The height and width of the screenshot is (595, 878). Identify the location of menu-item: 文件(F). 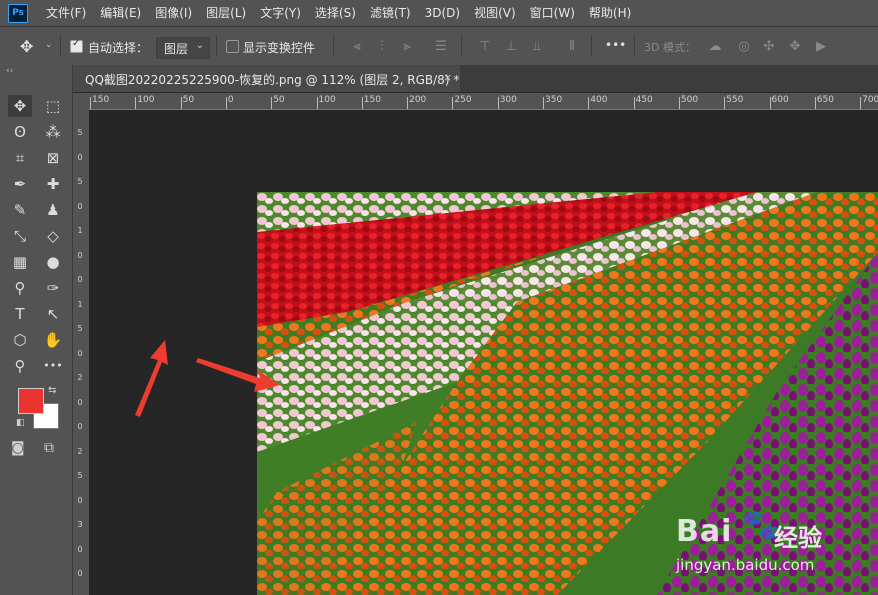
(66, 13).